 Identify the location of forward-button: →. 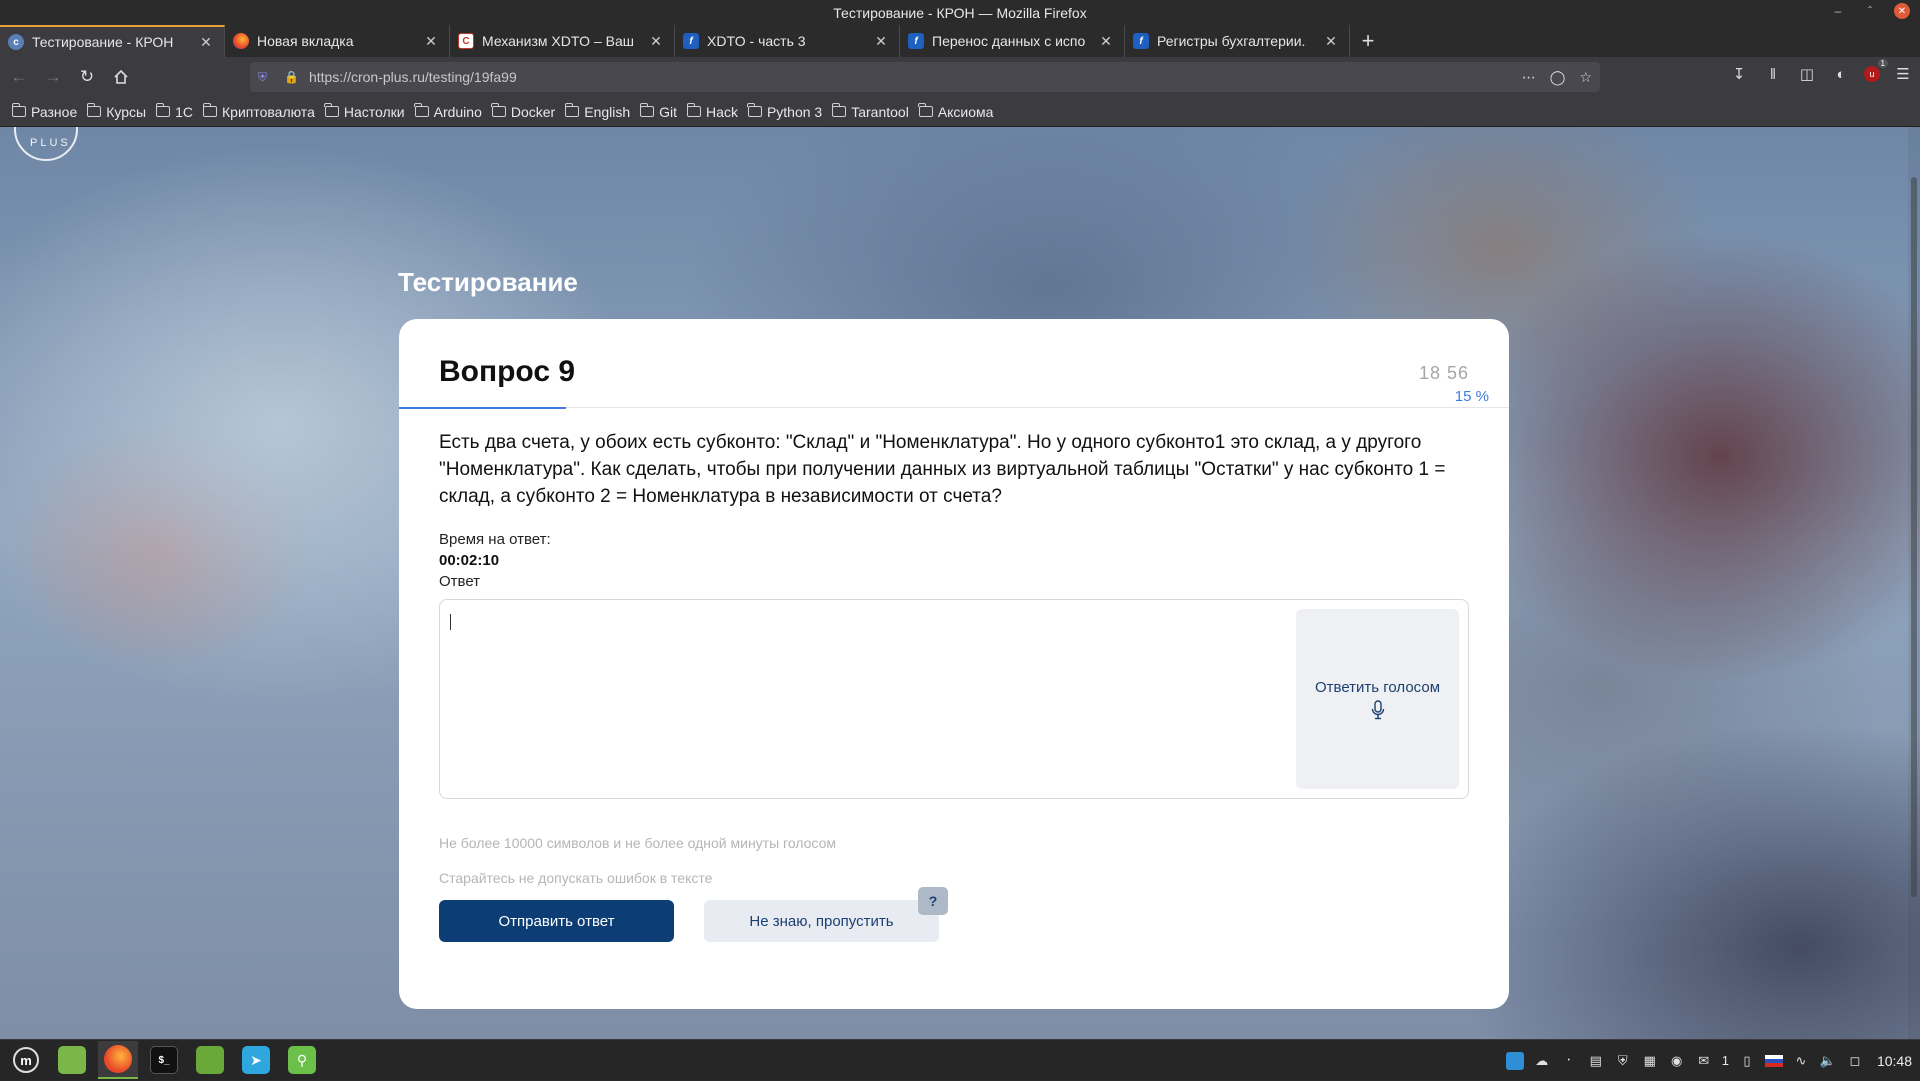
(53, 77).